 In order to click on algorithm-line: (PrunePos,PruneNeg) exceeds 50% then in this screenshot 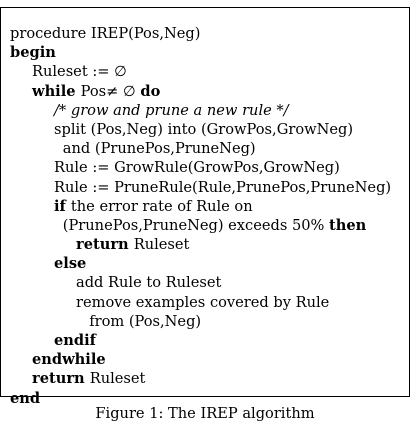, I will do `click(207, 225)`.